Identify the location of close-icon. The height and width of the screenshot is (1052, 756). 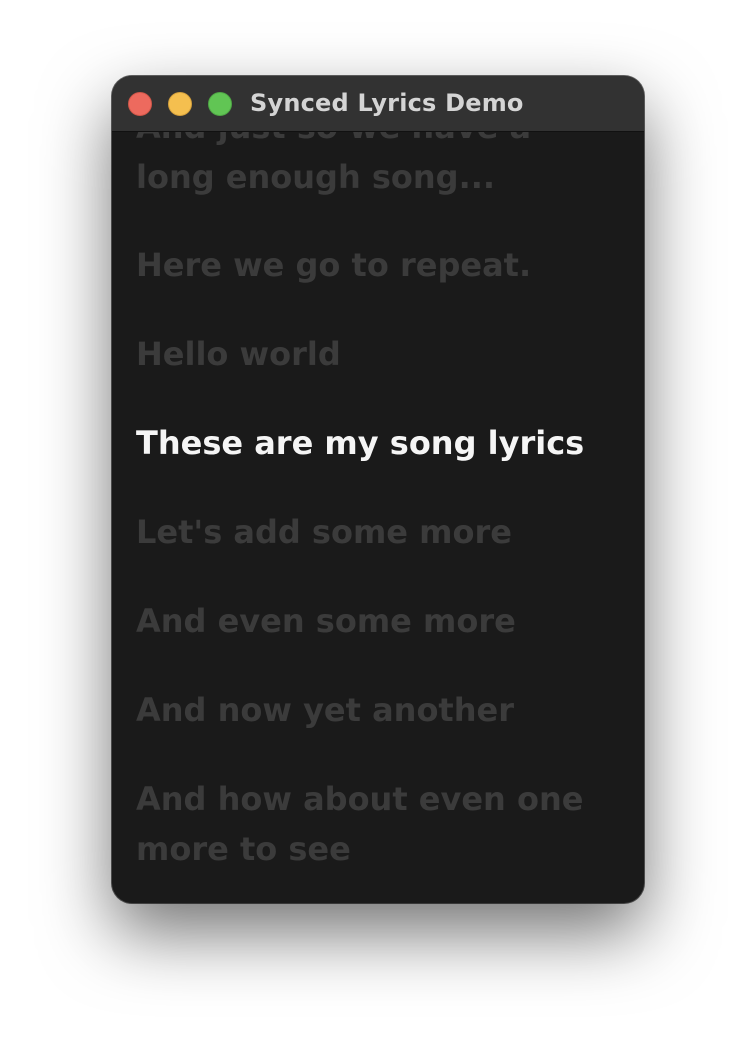
(140, 104).